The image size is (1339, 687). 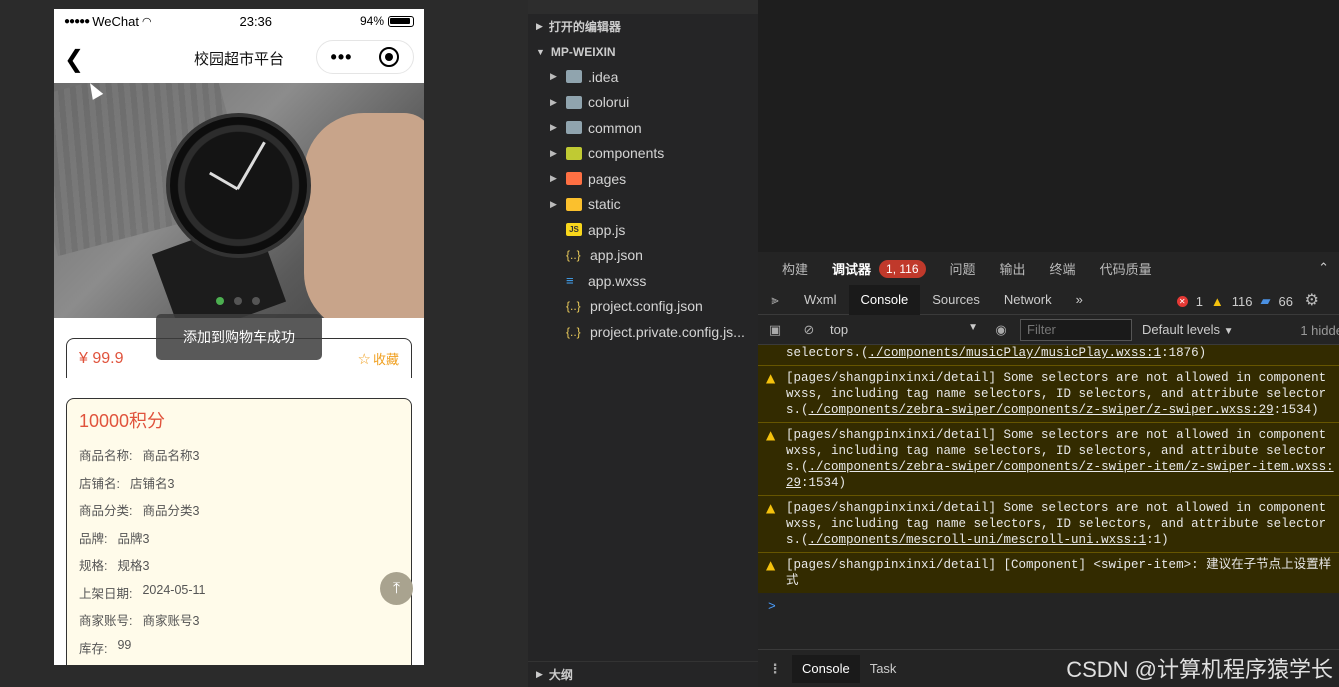 I want to click on tree-item-label: pages, so click(x=607, y=178).